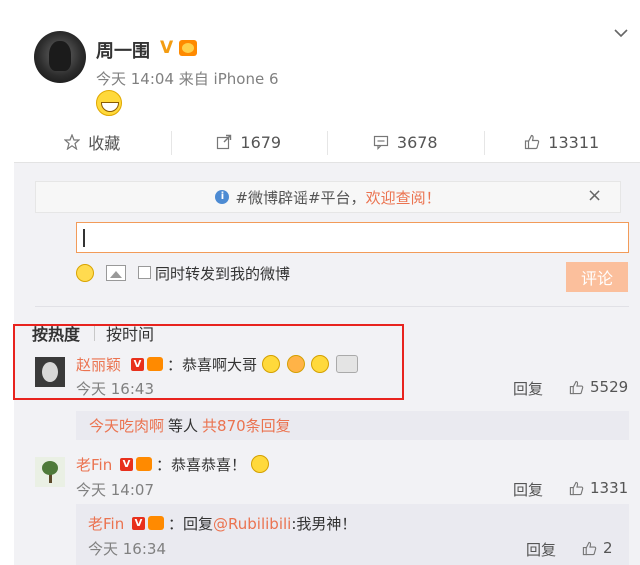 Image resolution: width=640 pixels, height=565 pixels. Describe the element at coordinates (347, 364) in the screenshot. I see `celebrate-emoji-icon` at that location.